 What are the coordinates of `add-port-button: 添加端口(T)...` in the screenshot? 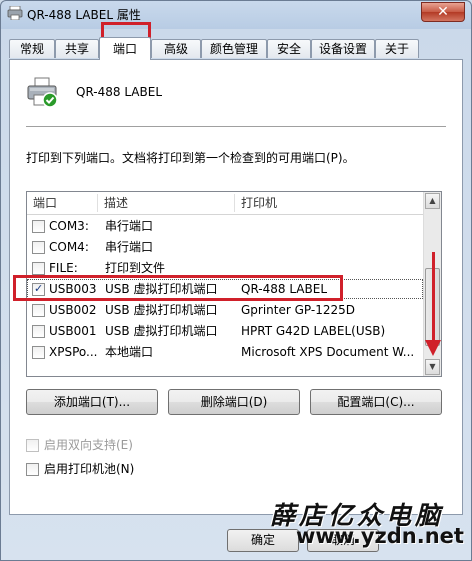 It's located at (92, 402).